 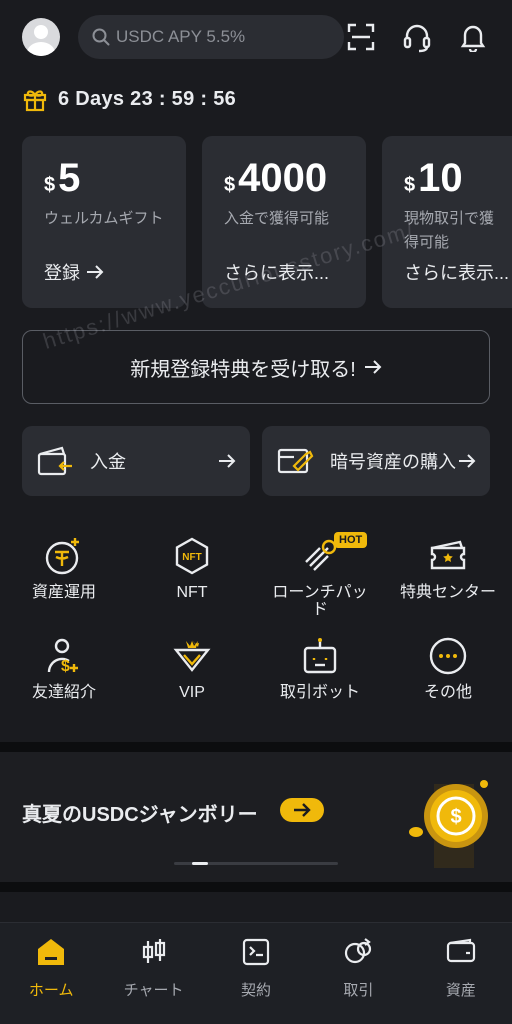 I want to click on banner-title: 真夏のUSDCジャンボリー, so click(x=140, y=815).